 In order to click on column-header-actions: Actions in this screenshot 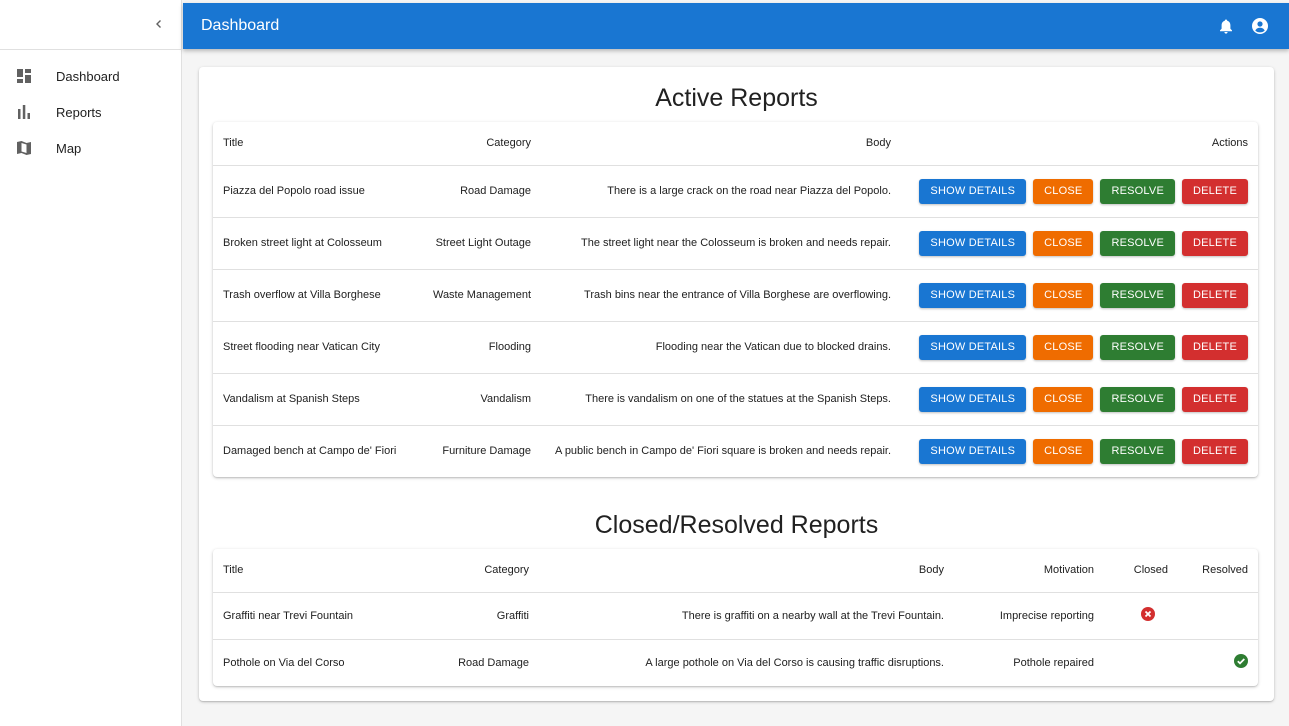, I will do `click(1079, 144)`.